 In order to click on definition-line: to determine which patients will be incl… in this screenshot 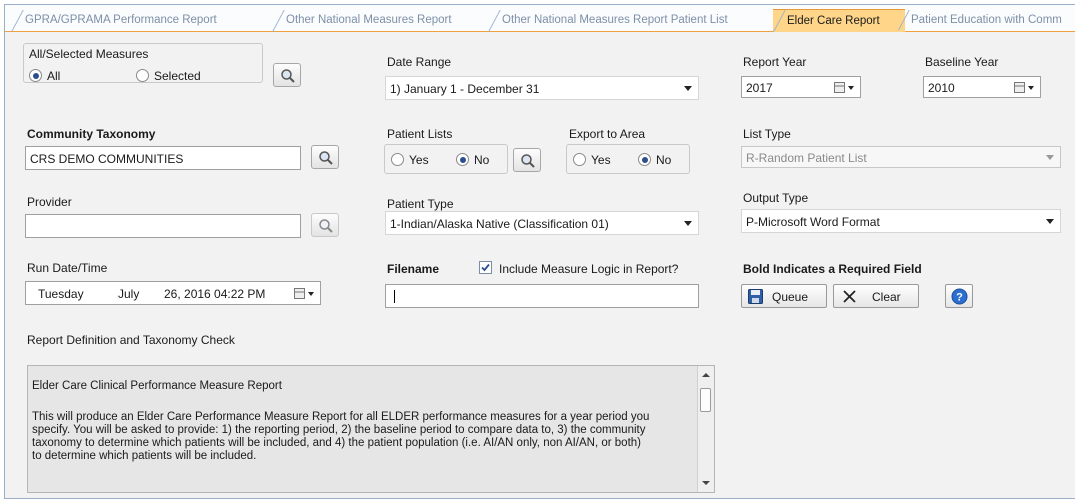, I will do `click(144, 456)`.